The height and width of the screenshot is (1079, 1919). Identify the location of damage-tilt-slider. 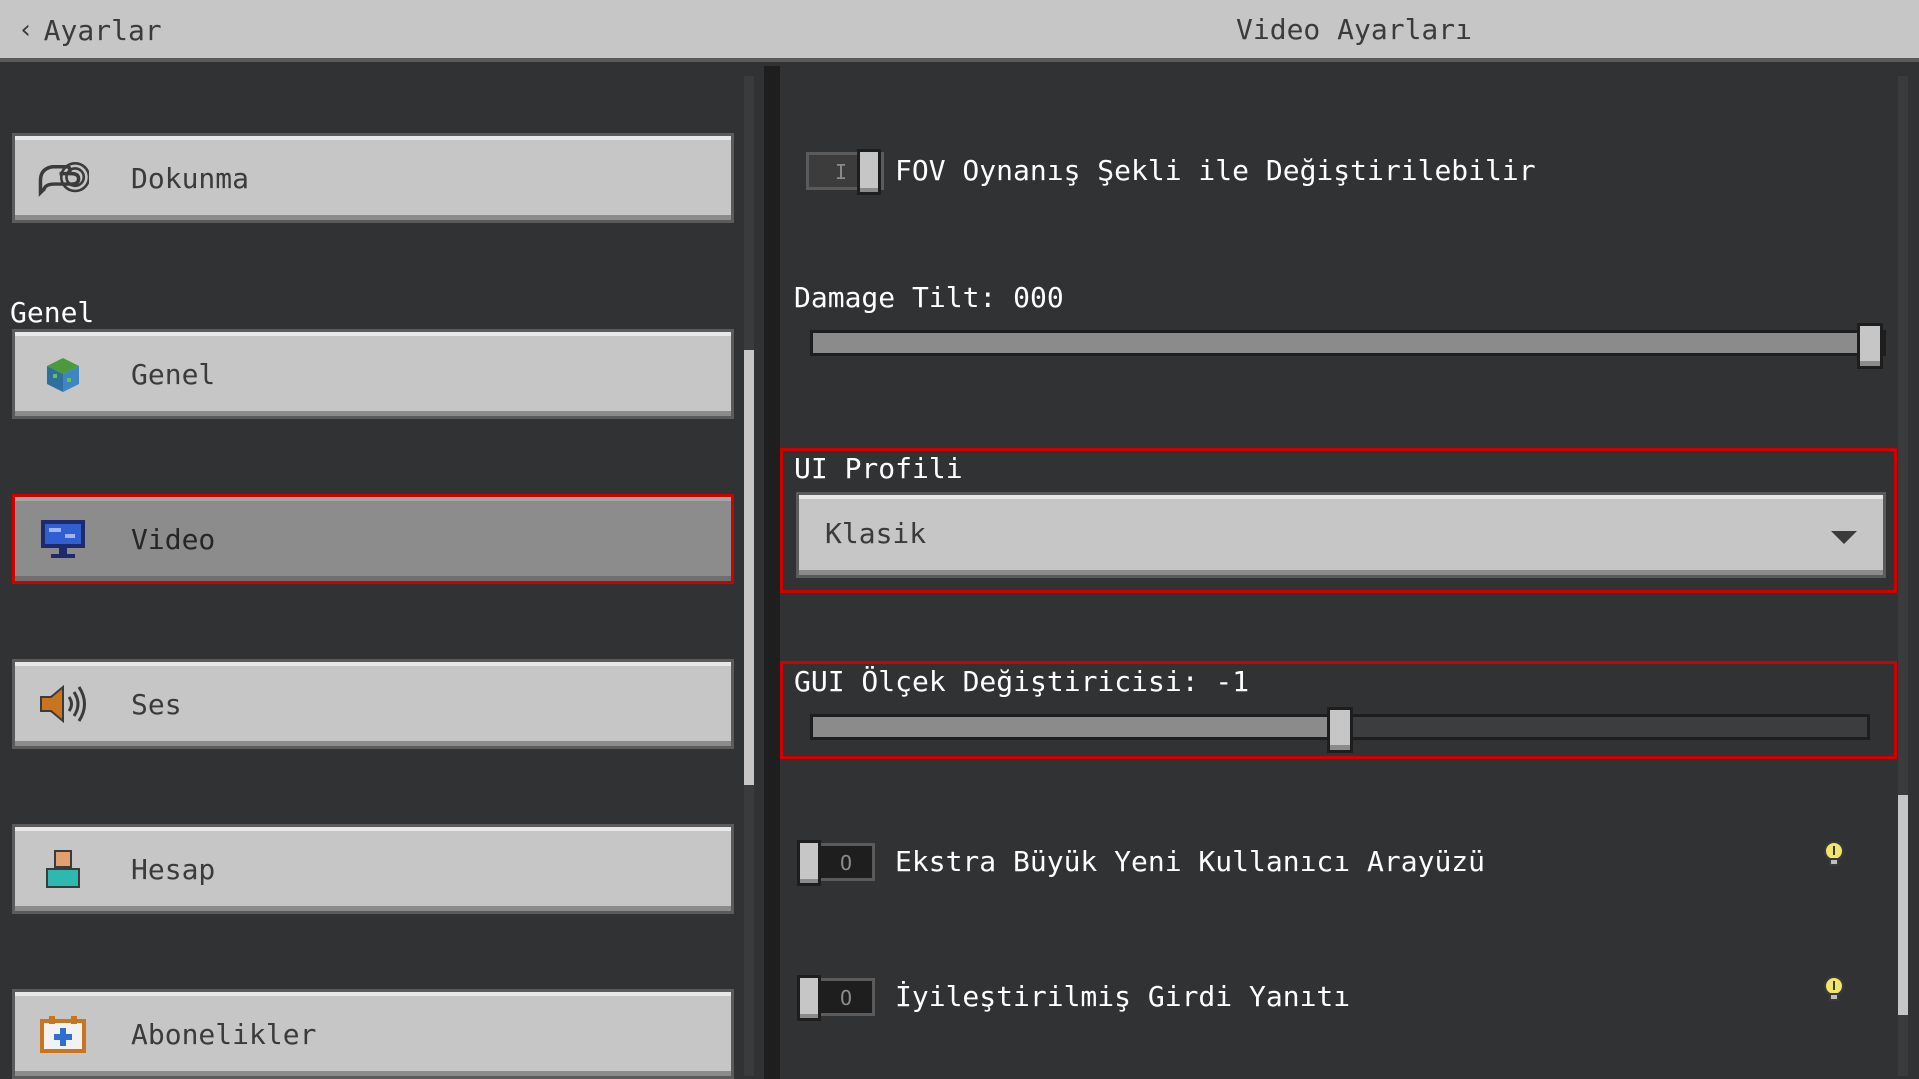
(1348, 346).